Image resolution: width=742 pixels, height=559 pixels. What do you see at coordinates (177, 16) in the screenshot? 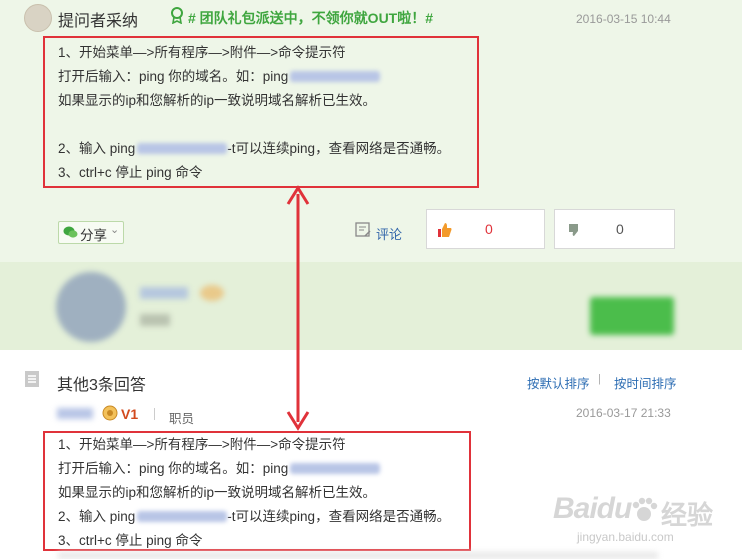
I see `gift-icon` at bounding box center [177, 16].